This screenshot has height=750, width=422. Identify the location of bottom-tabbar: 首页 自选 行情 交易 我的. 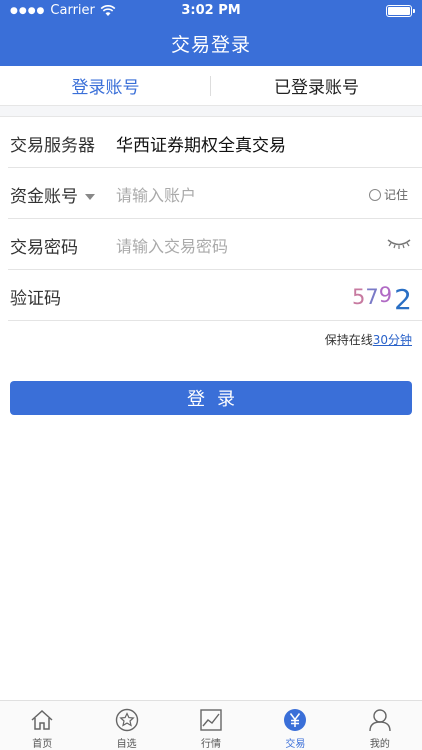
(211, 725).